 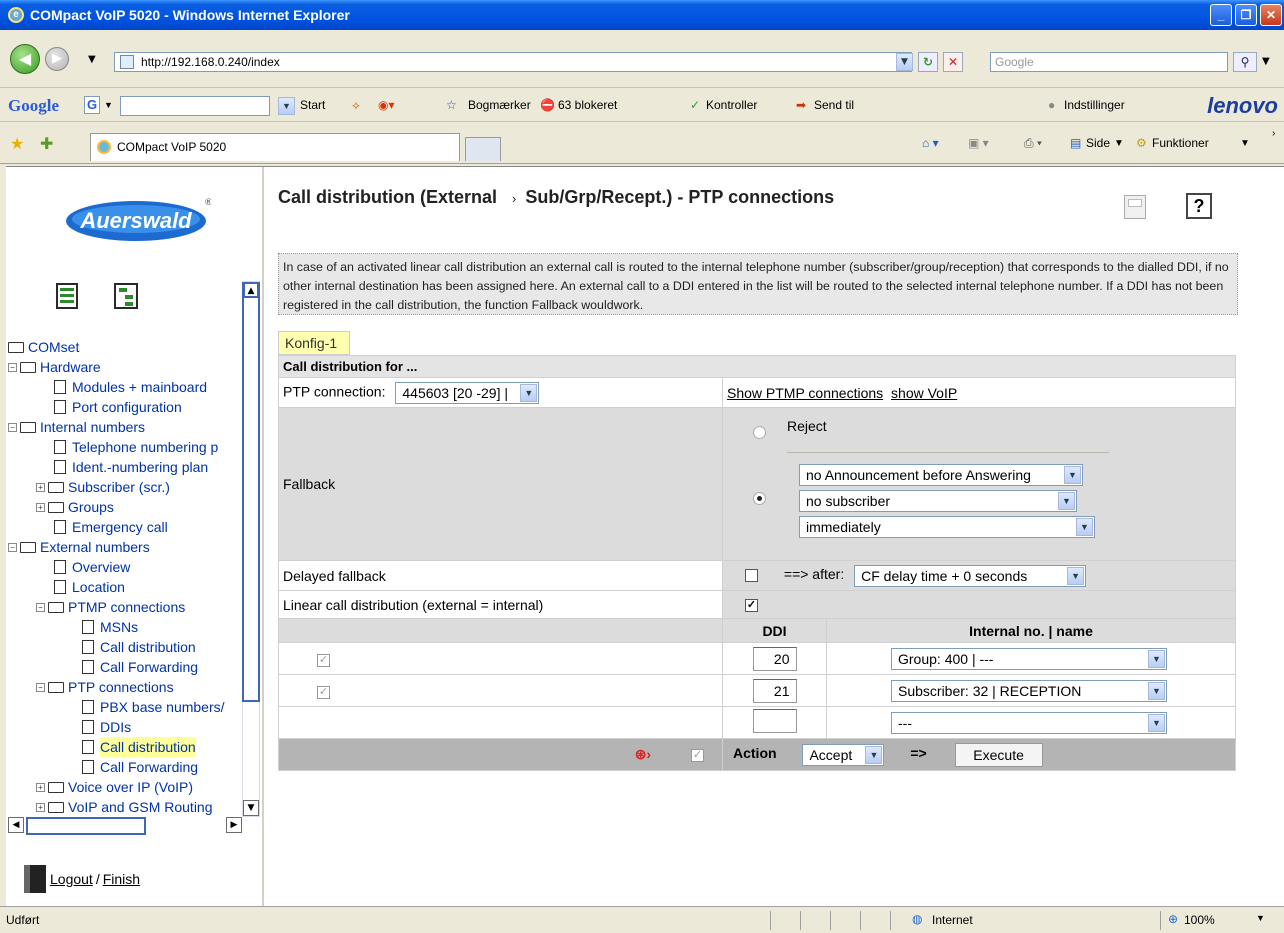 I want to click on tree-item: MSNs, so click(x=110, y=627).